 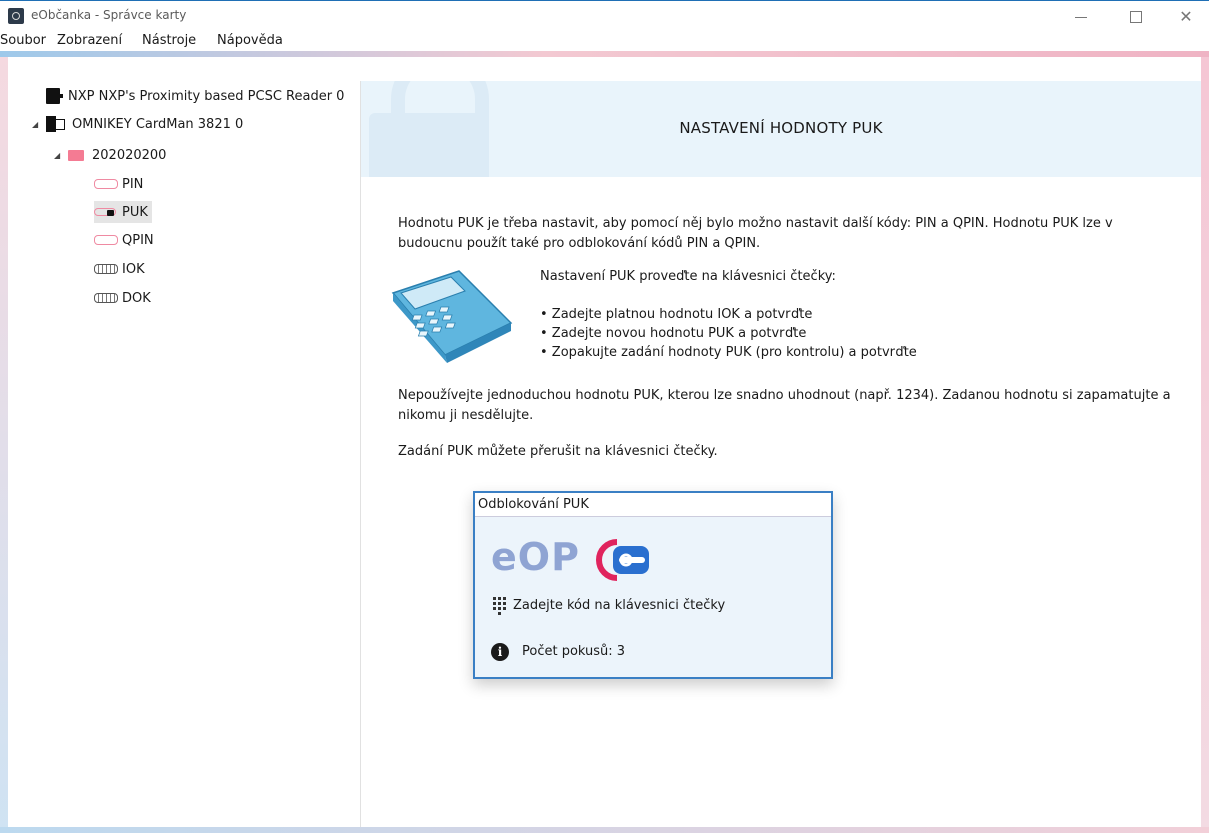 I want to click on puk-lock-icon, so click(x=106, y=212).